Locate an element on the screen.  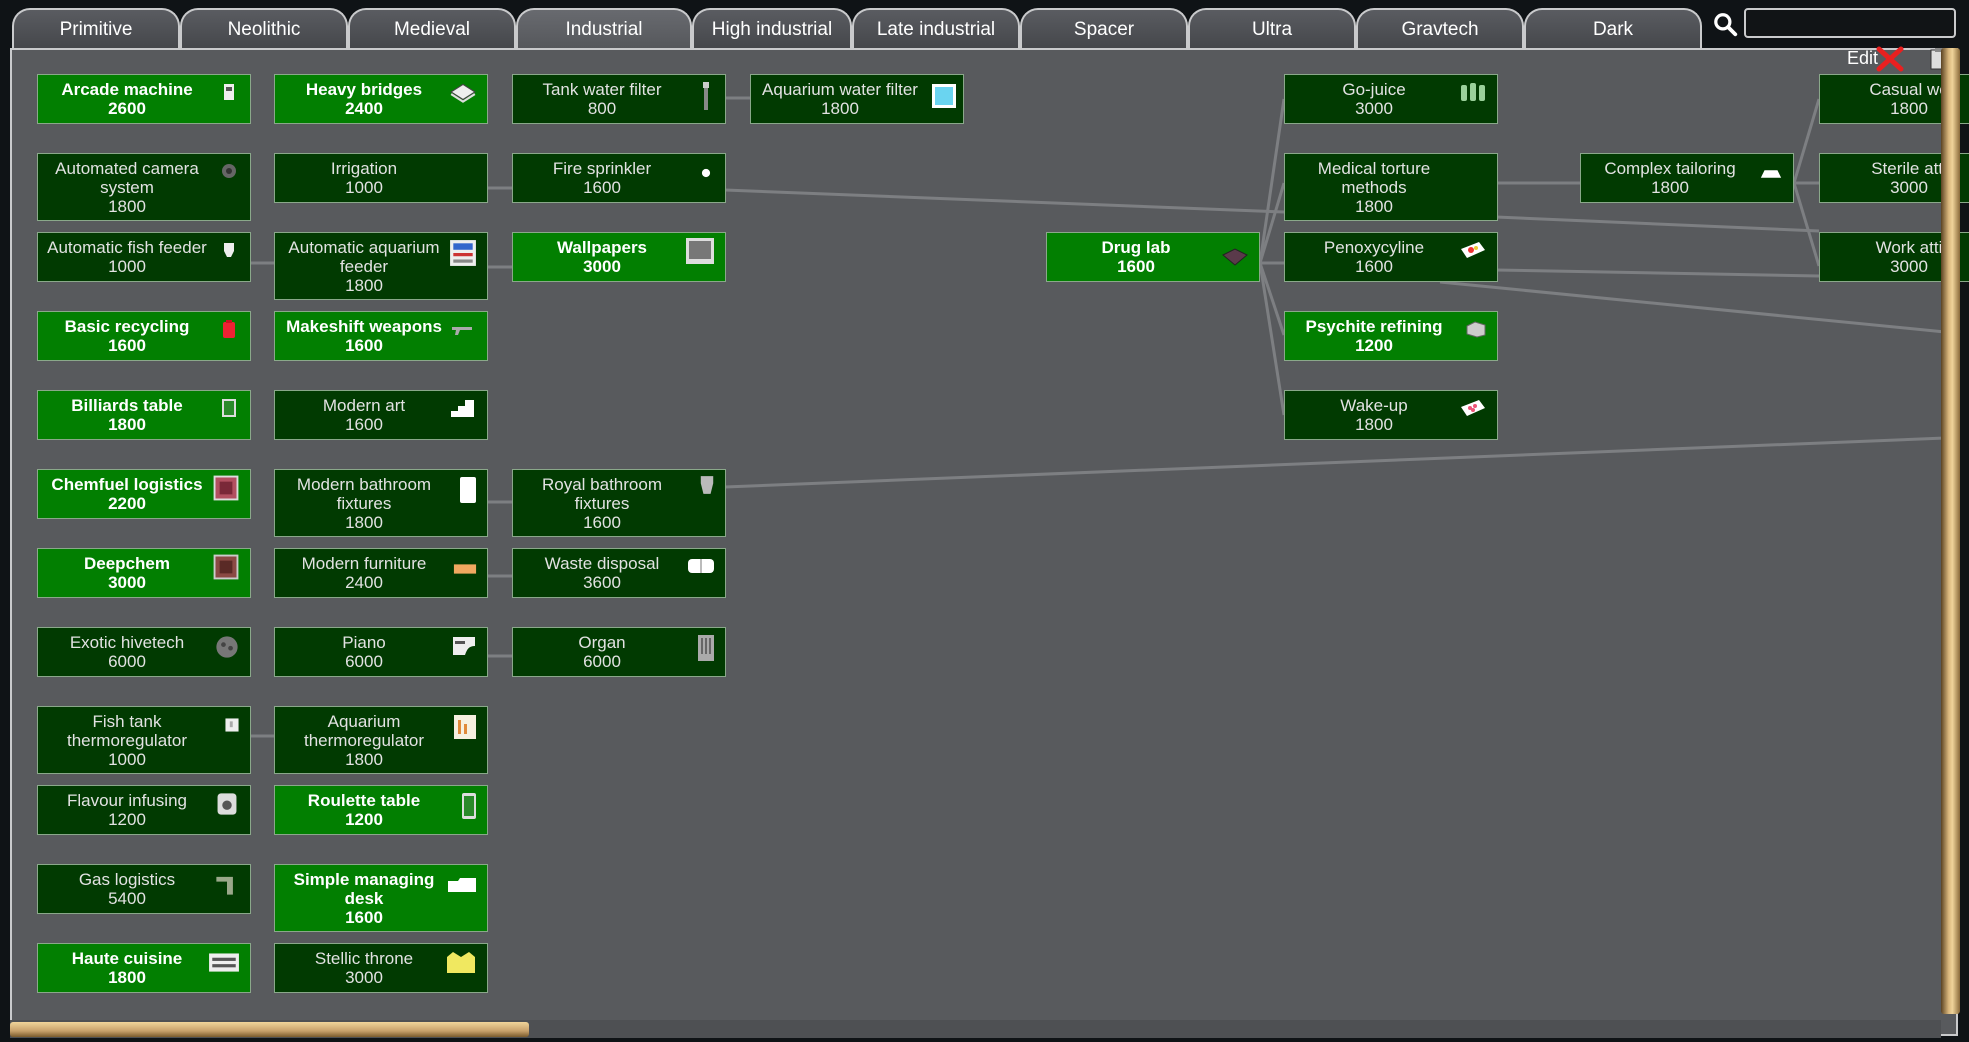
arcade-icon is located at coordinates (229, 92).